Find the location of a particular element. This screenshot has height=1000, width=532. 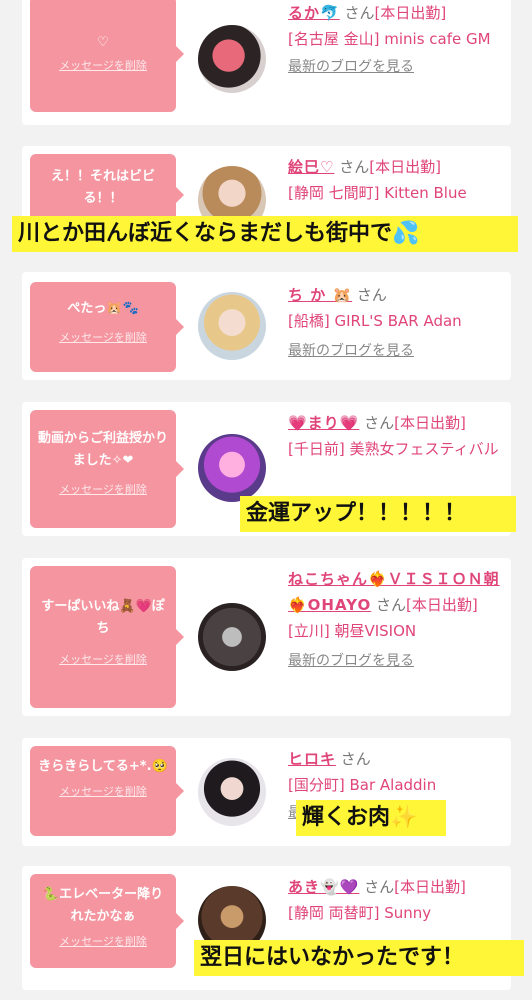

caption-overlay: 輝くお肉✨ is located at coordinates (371, 818).